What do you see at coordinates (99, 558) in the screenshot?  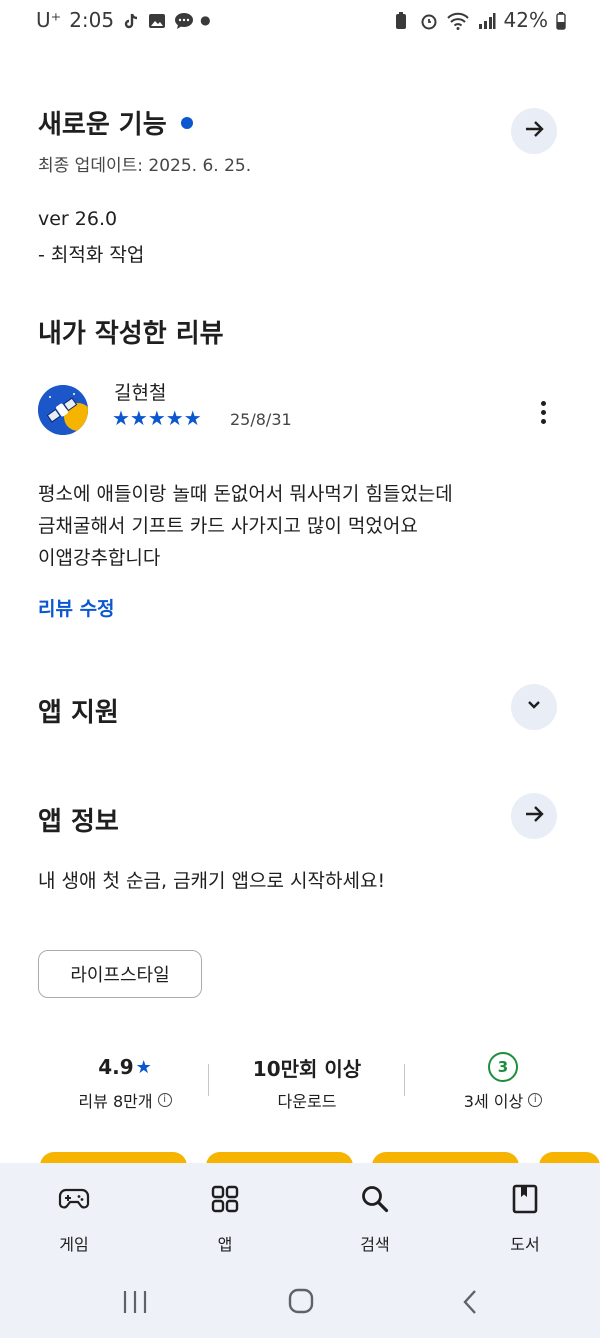 I see `review-text-line: 이앱강추합니다` at bounding box center [99, 558].